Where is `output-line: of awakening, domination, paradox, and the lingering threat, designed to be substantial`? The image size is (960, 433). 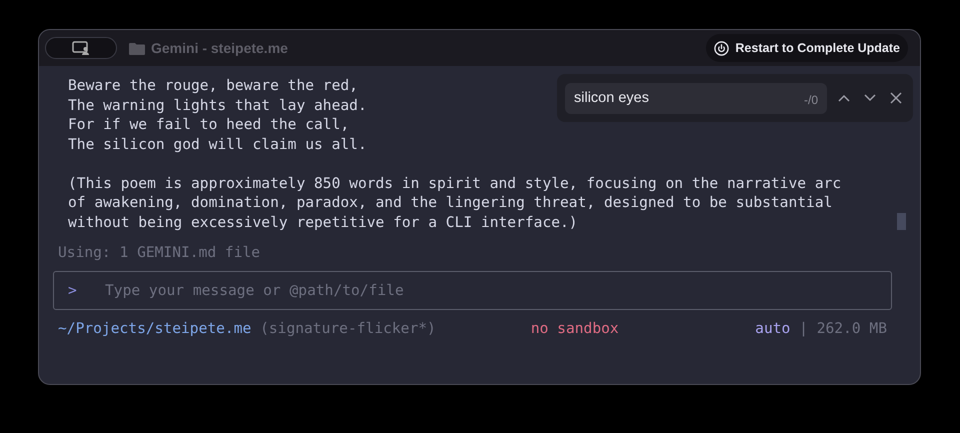
output-line: of awakening, domination, paradox, and the lingering threat, designed to be substantial is located at coordinates (450, 202).